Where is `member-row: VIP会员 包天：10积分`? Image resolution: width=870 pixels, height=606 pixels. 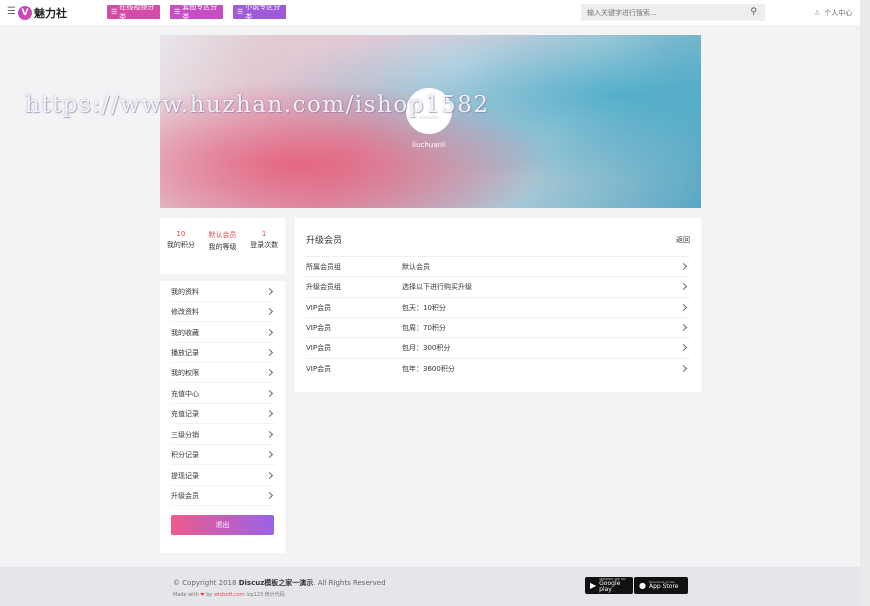 member-row: VIP会员 包天：10积分 is located at coordinates (498, 307).